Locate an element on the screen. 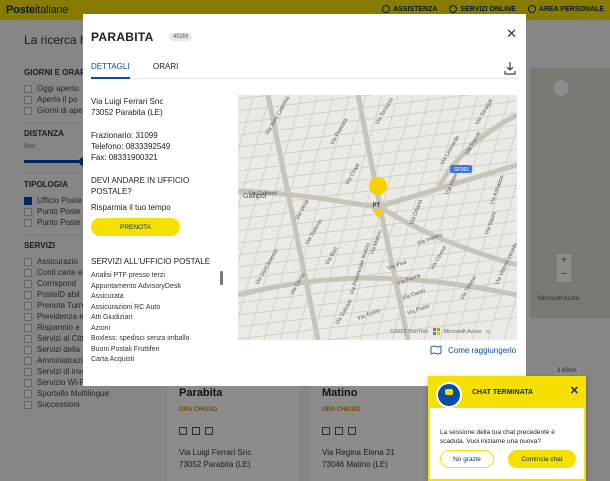 The width and height of the screenshot is (610, 481). feedback-icon: ▭ is located at coordinates (487, 332).